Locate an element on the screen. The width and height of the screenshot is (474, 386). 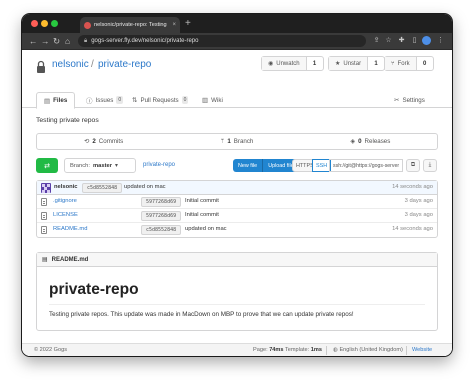
forward-arrow-icon: → is located at coordinates (45, 41).